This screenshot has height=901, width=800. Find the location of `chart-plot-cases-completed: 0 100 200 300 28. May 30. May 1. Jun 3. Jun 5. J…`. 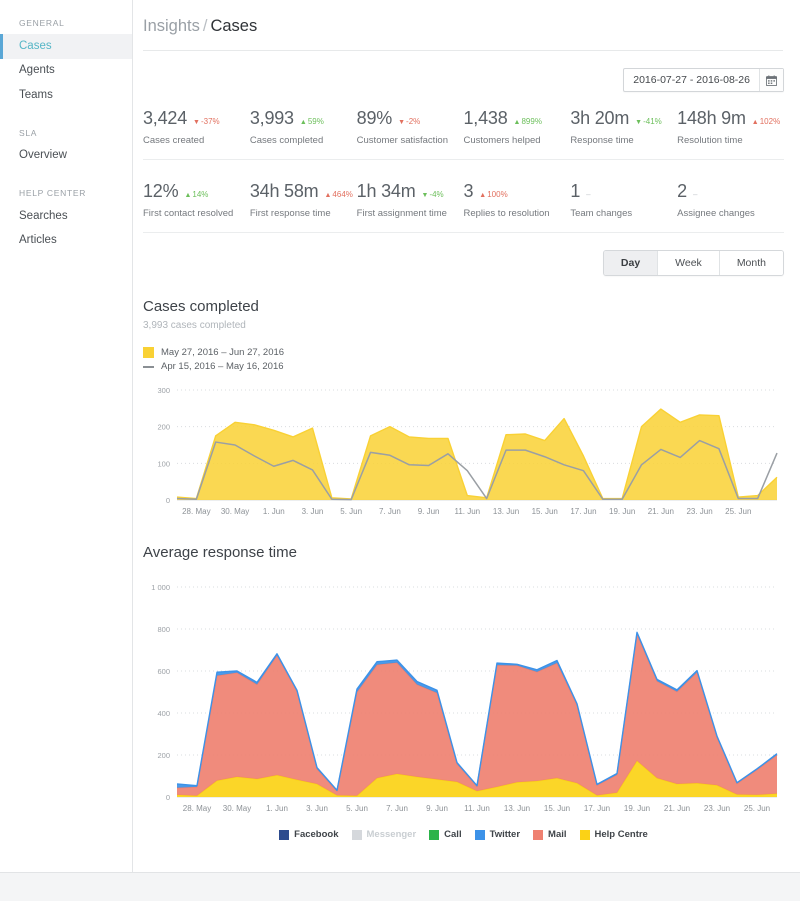

chart-plot-cases-completed: 0 100 200 300 28. May 30. May 1. Jun 3. Jun 5. J… is located at coordinates (463, 452).